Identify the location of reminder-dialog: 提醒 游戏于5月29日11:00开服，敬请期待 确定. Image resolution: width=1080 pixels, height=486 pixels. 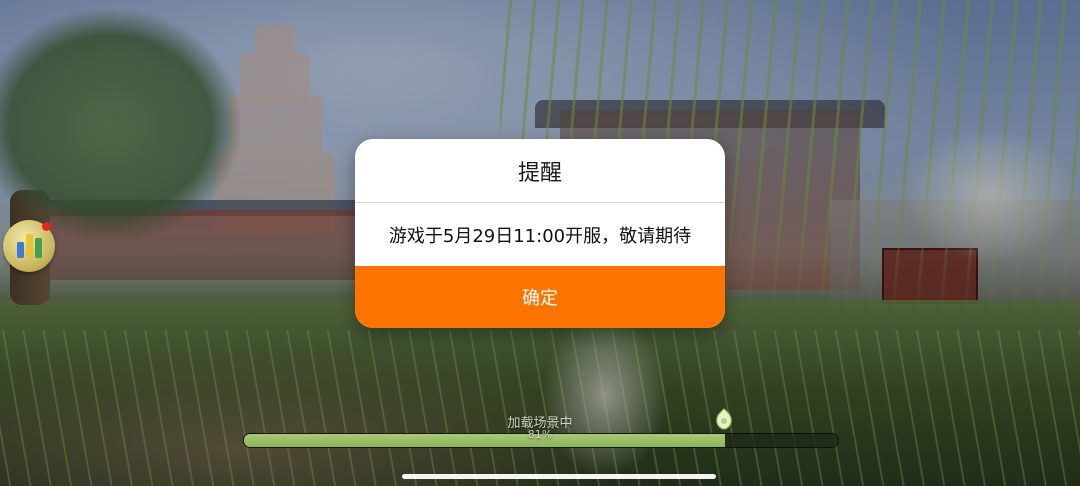
(540, 233).